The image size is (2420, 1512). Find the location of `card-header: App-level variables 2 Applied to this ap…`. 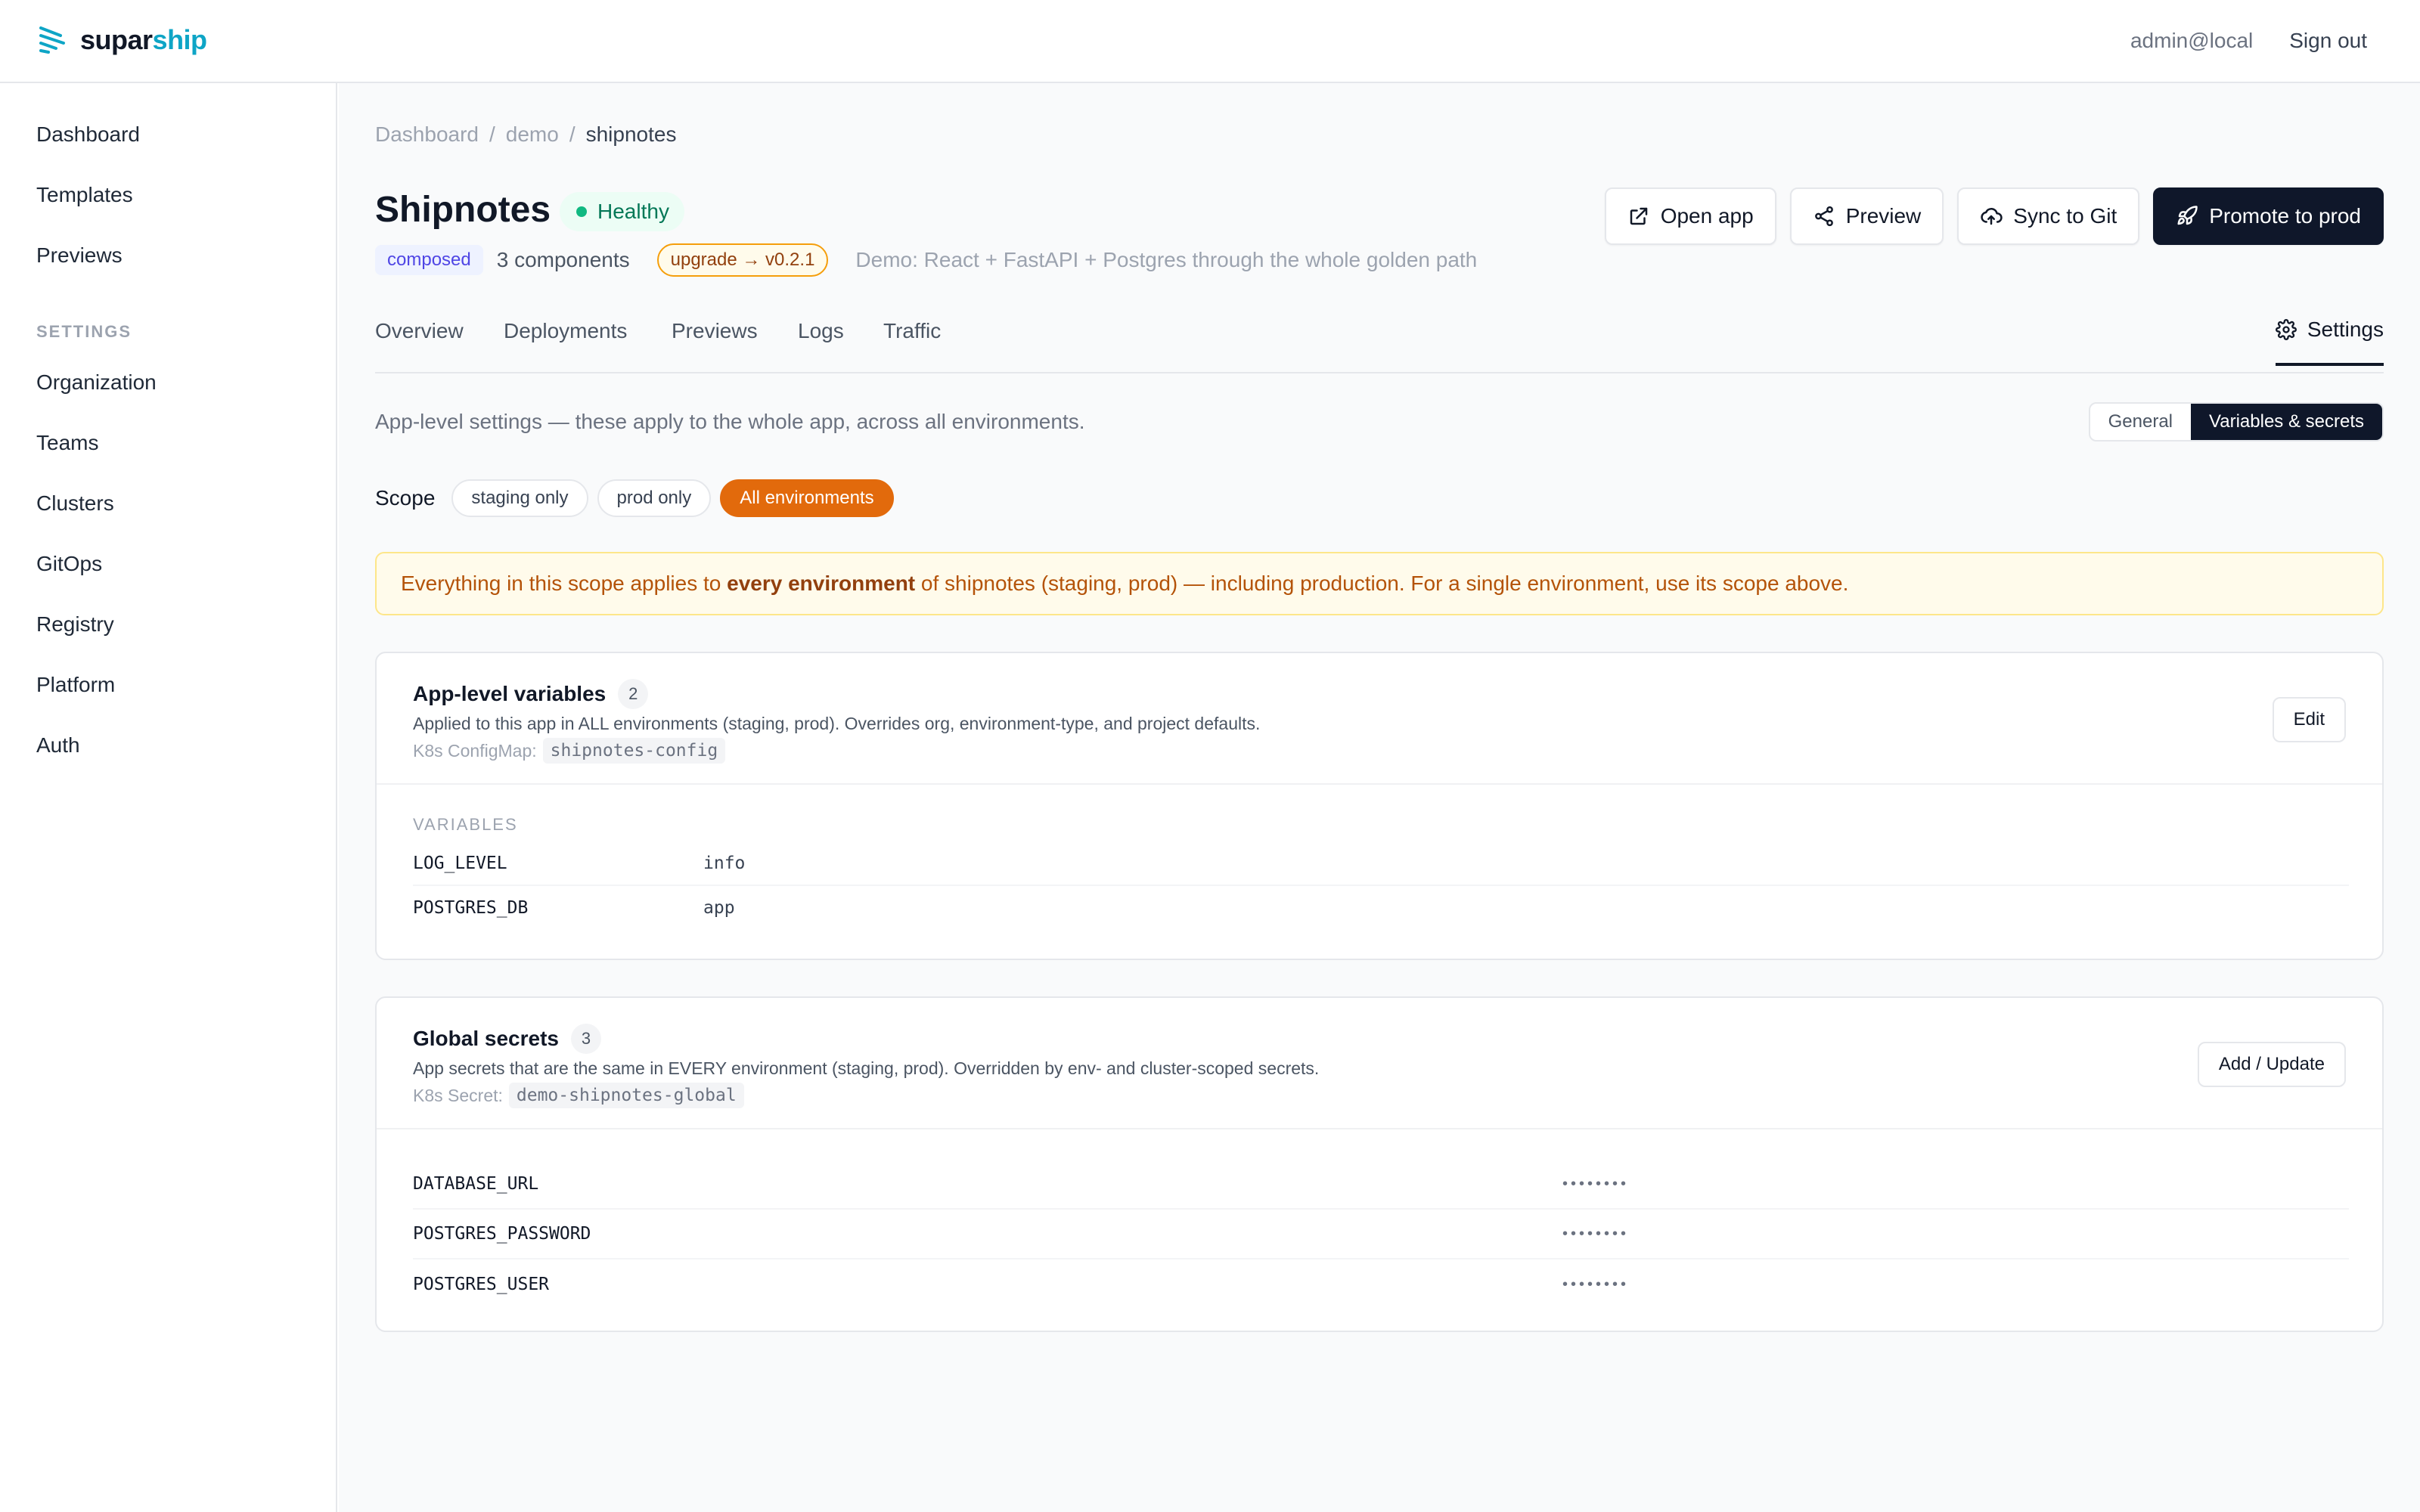

card-header: App-level variables 2 Applied to this ap… is located at coordinates (1379, 719).